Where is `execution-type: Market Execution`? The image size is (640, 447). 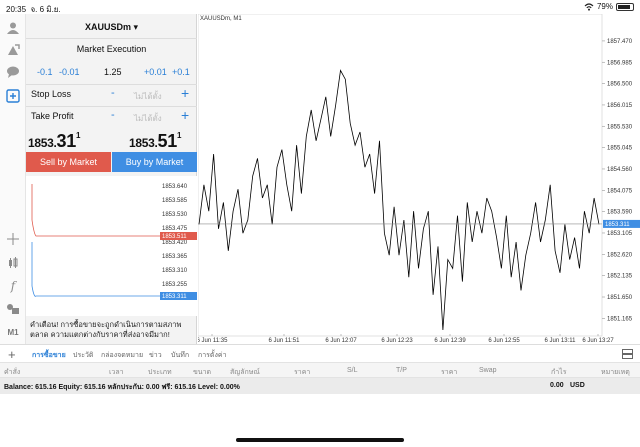 execution-type: Market Execution is located at coordinates (111, 49).